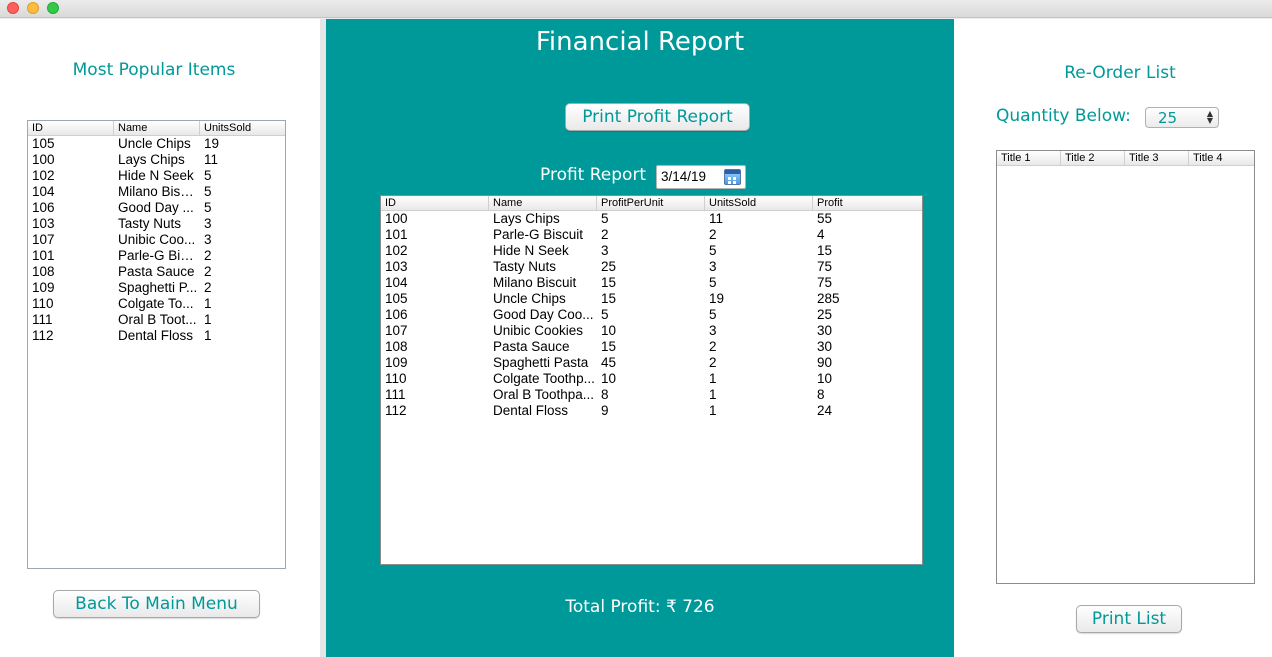 This screenshot has width=1272, height=657. What do you see at coordinates (651, 267) in the screenshot?
I see `table-row: 103 Tasty Nuts 25 3 75` at bounding box center [651, 267].